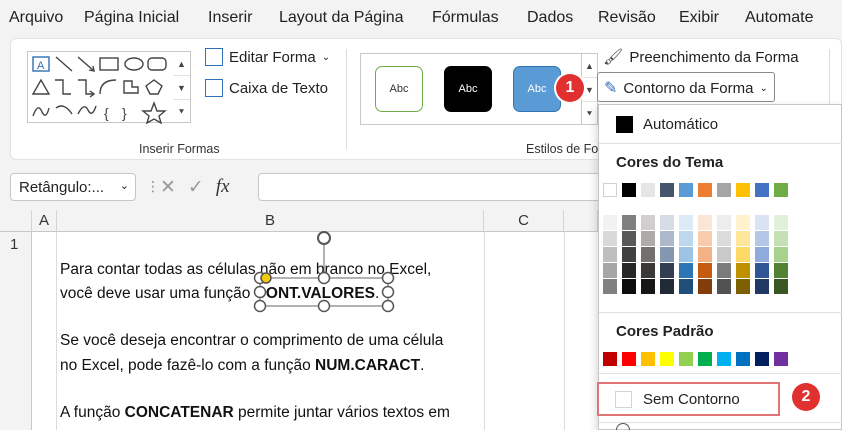 The height and width of the screenshot is (430, 842). Describe the element at coordinates (182, 87) in the screenshot. I see `shapes-gallery-scroll: ▲ ▼ ⯆` at that location.